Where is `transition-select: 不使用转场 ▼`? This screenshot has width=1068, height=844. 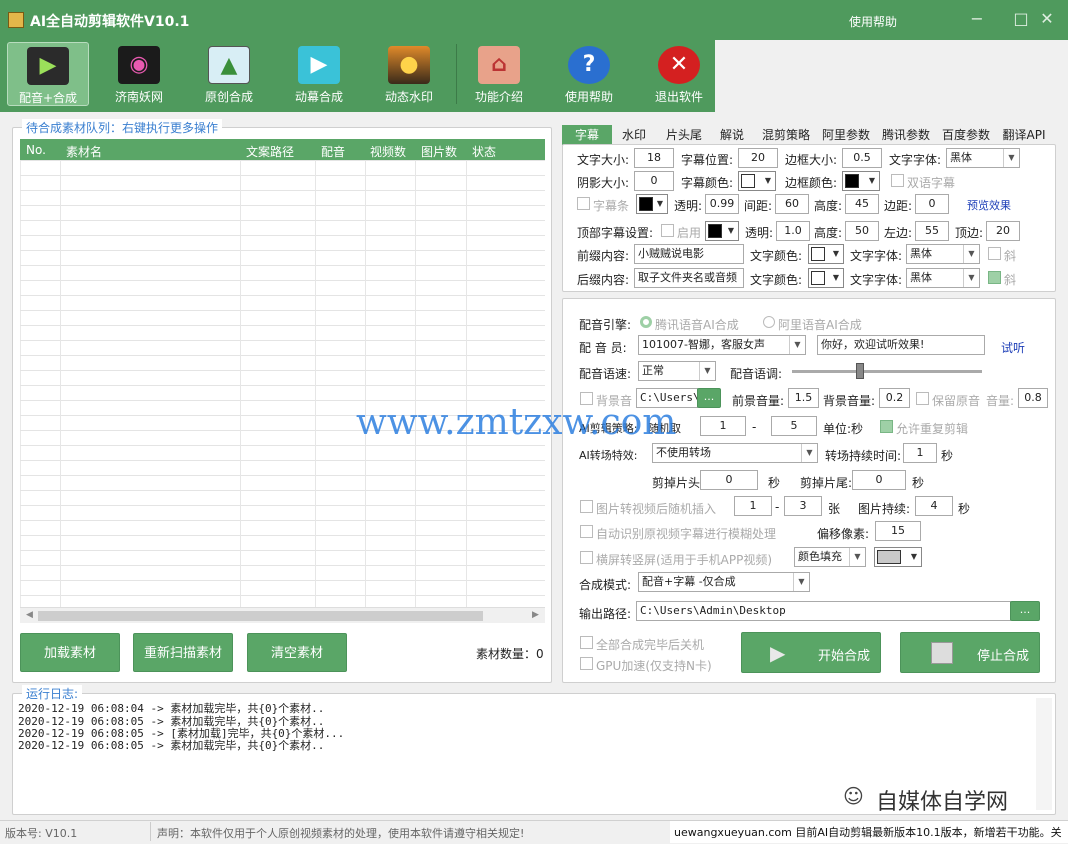
transition-select: 不使用转场 ▼ is located at coordinates (735, 453).